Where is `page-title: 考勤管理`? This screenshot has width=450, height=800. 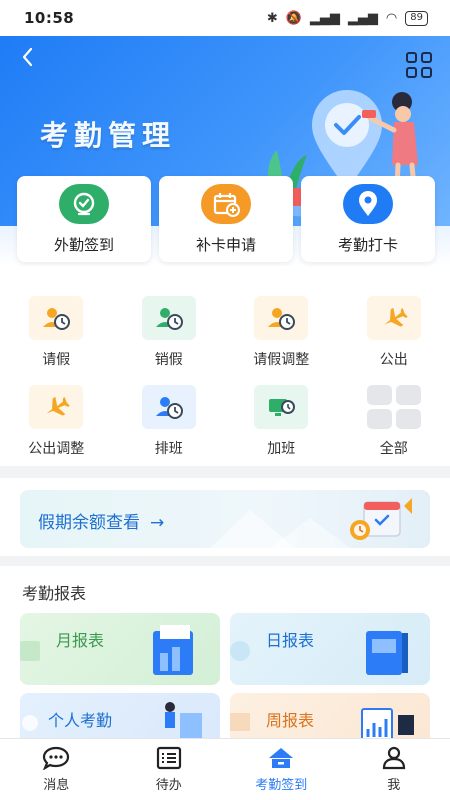
page-title: 考勤管理 is located at coordinates (108, 135).